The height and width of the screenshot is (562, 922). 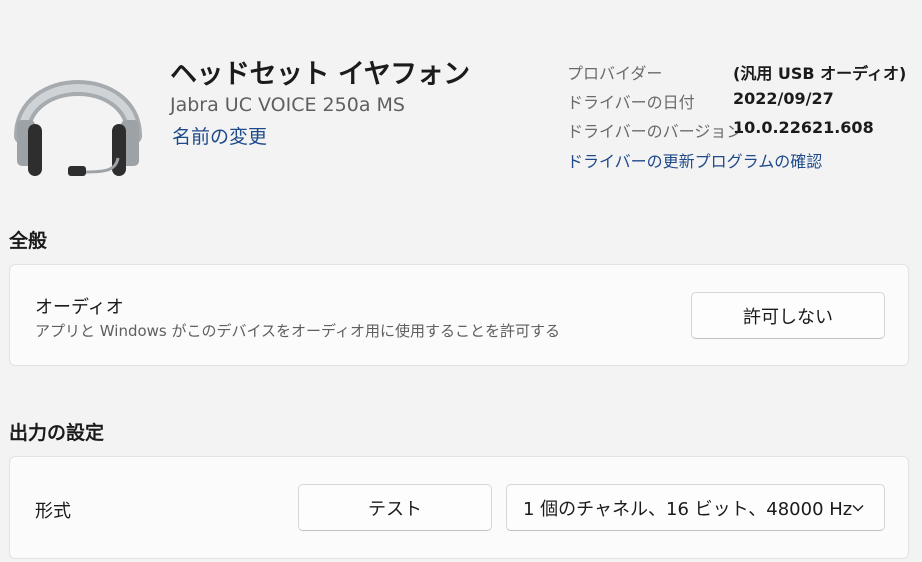 I want to click on chevron-down-icon, so click(x=858, y=507).